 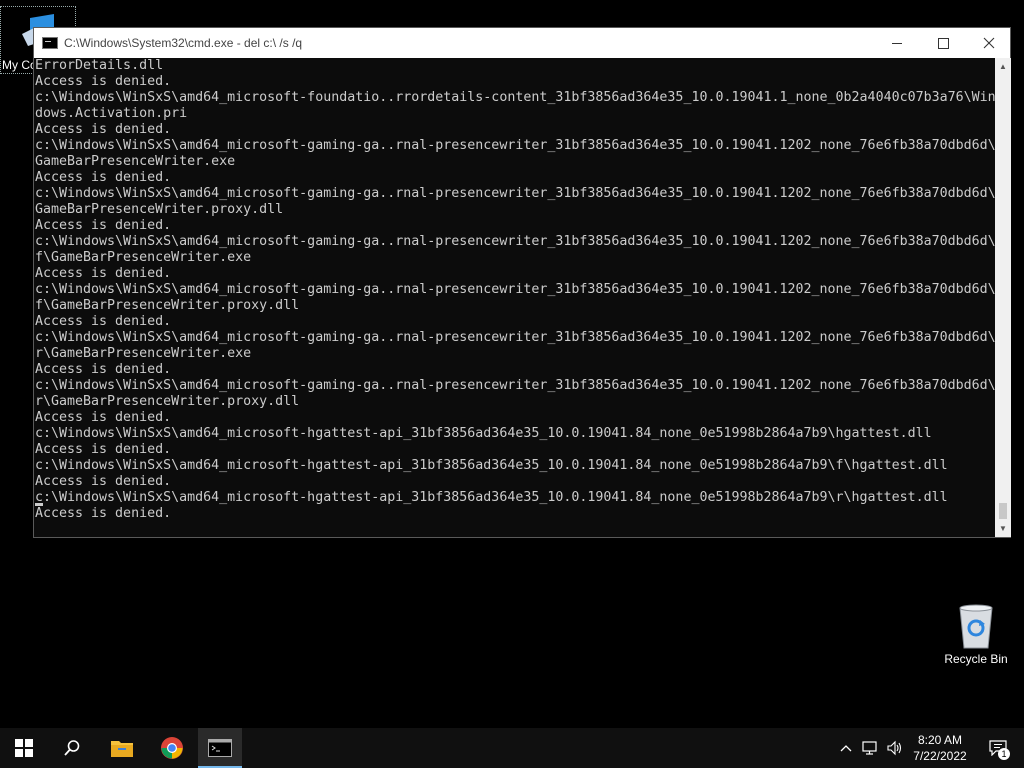 I want to click on console-line: dows.Activation.pri, so click(x=111, y=113).